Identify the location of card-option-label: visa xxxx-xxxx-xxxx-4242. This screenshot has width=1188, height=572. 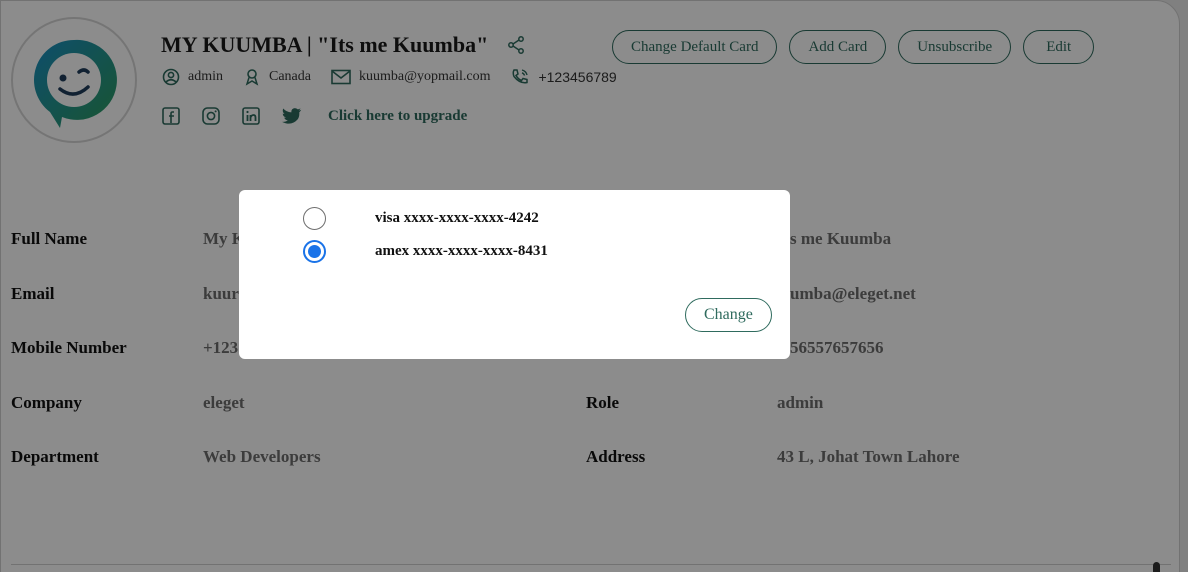
(457, 218).